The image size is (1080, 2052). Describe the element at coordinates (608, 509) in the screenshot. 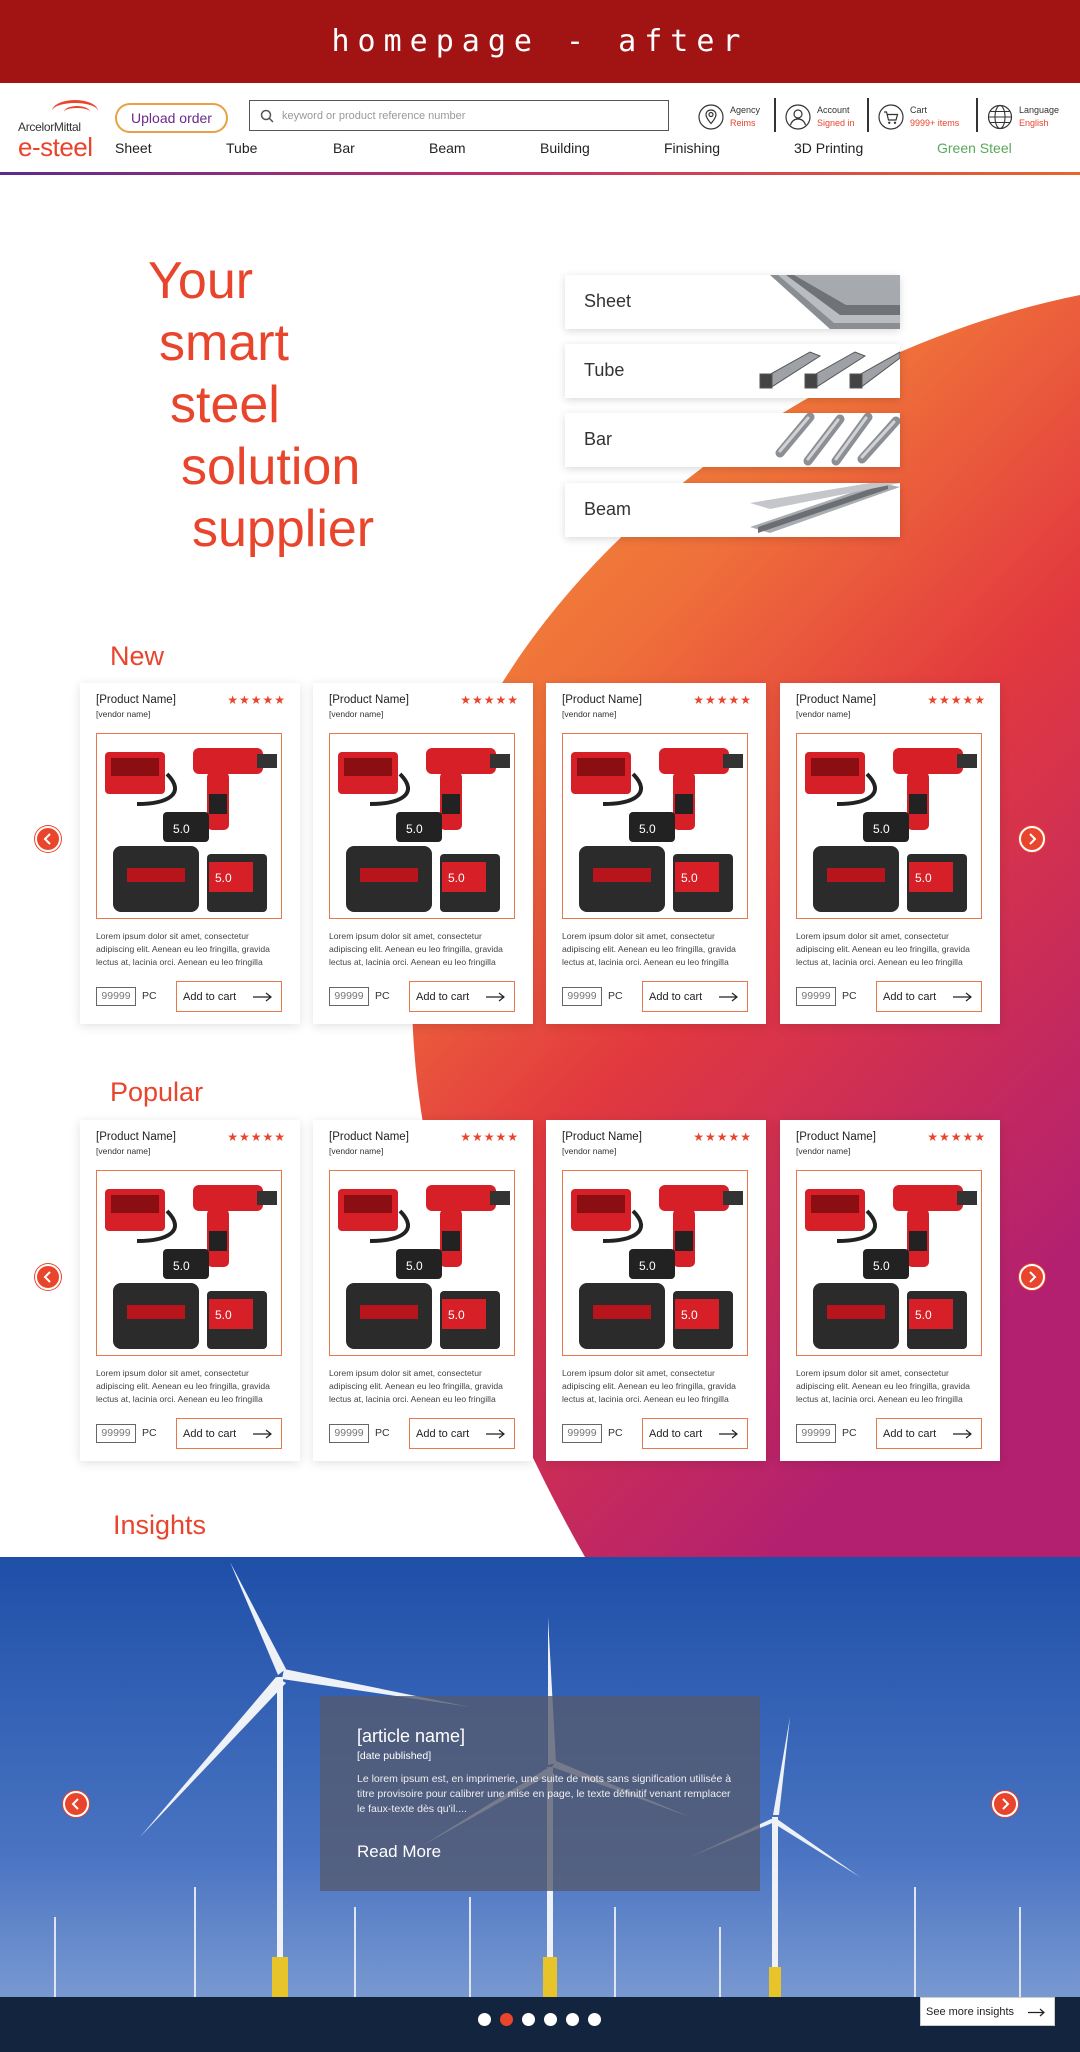

I see `category-label: Beam` at that location.